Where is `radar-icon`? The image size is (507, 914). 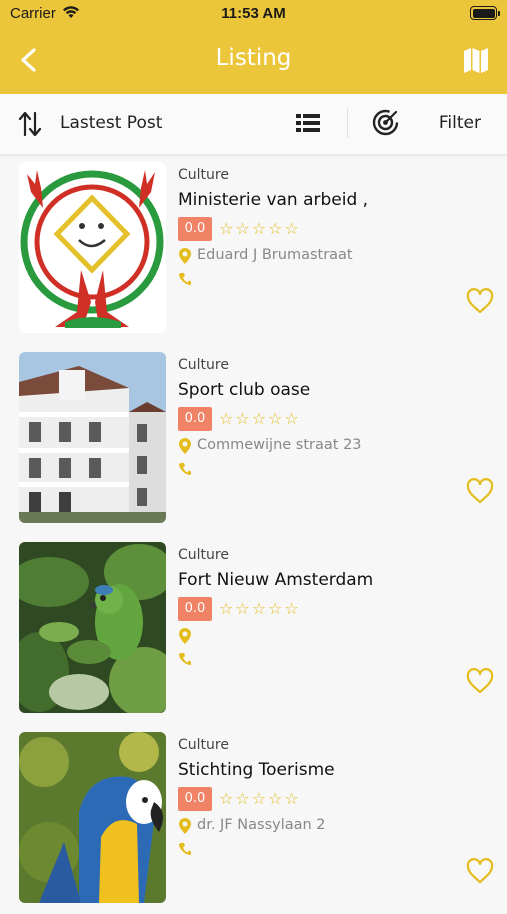
radar-icon is located at coordinates (385, 122).